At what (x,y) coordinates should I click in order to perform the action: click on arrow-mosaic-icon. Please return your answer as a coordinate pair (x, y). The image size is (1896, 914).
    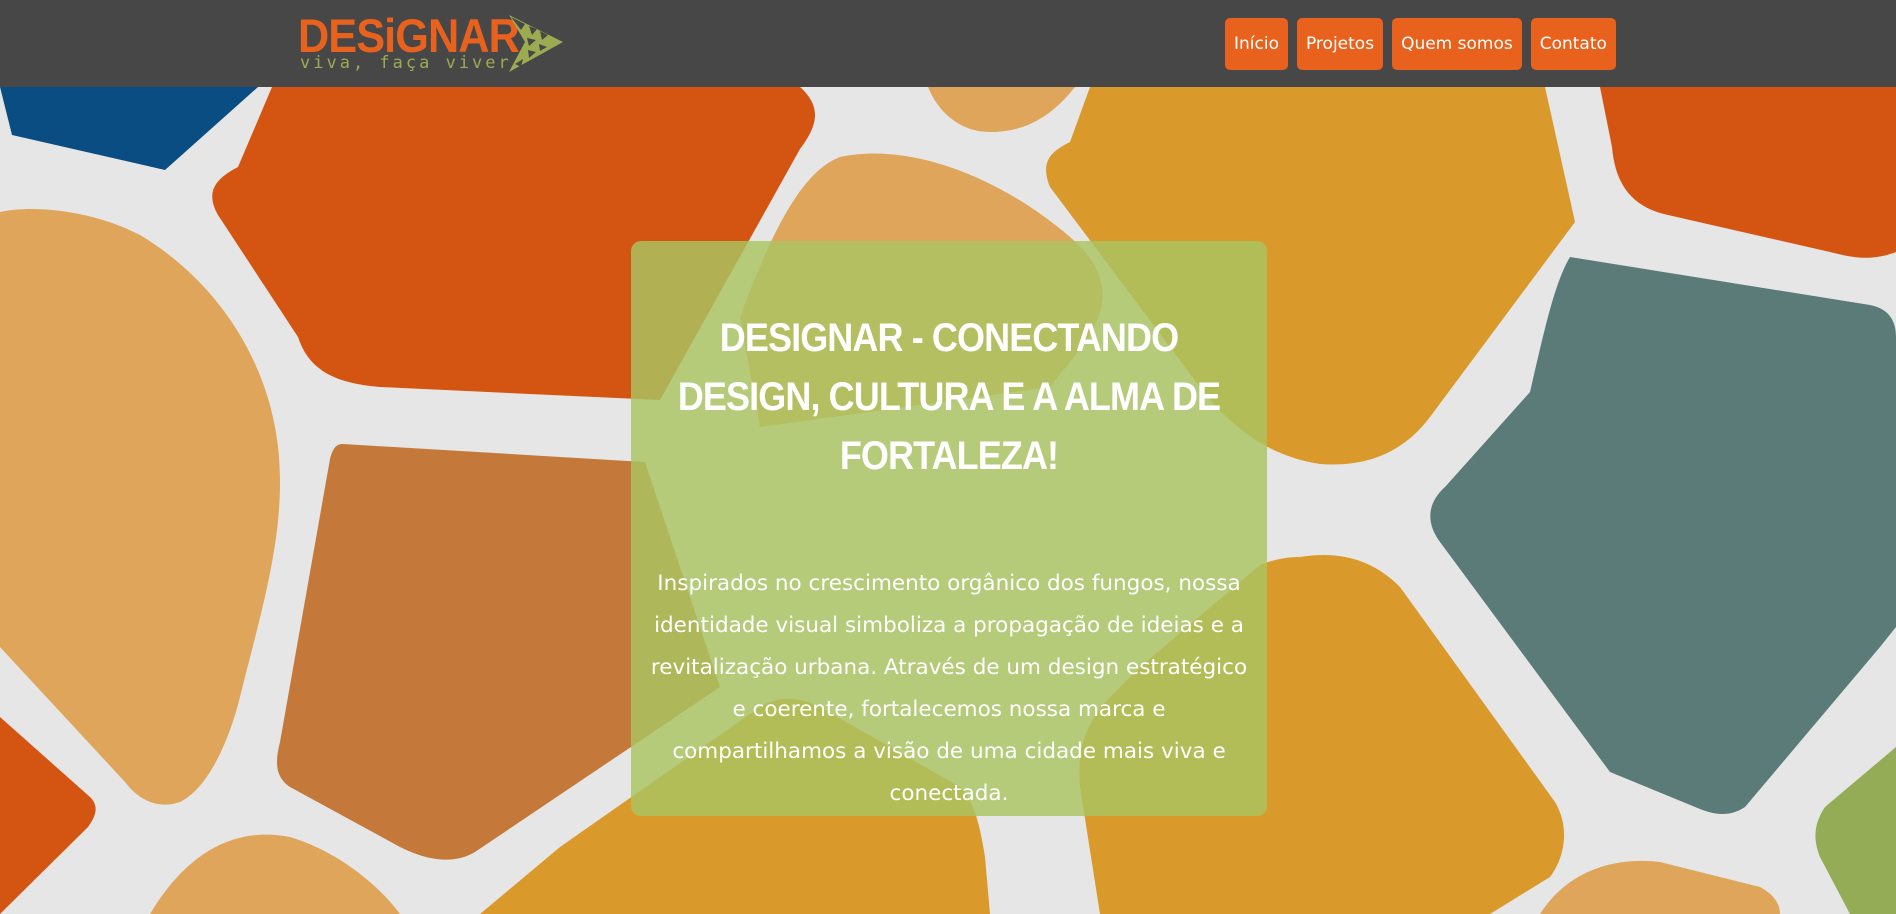
    Looking at the image, I should click on (536, 43).